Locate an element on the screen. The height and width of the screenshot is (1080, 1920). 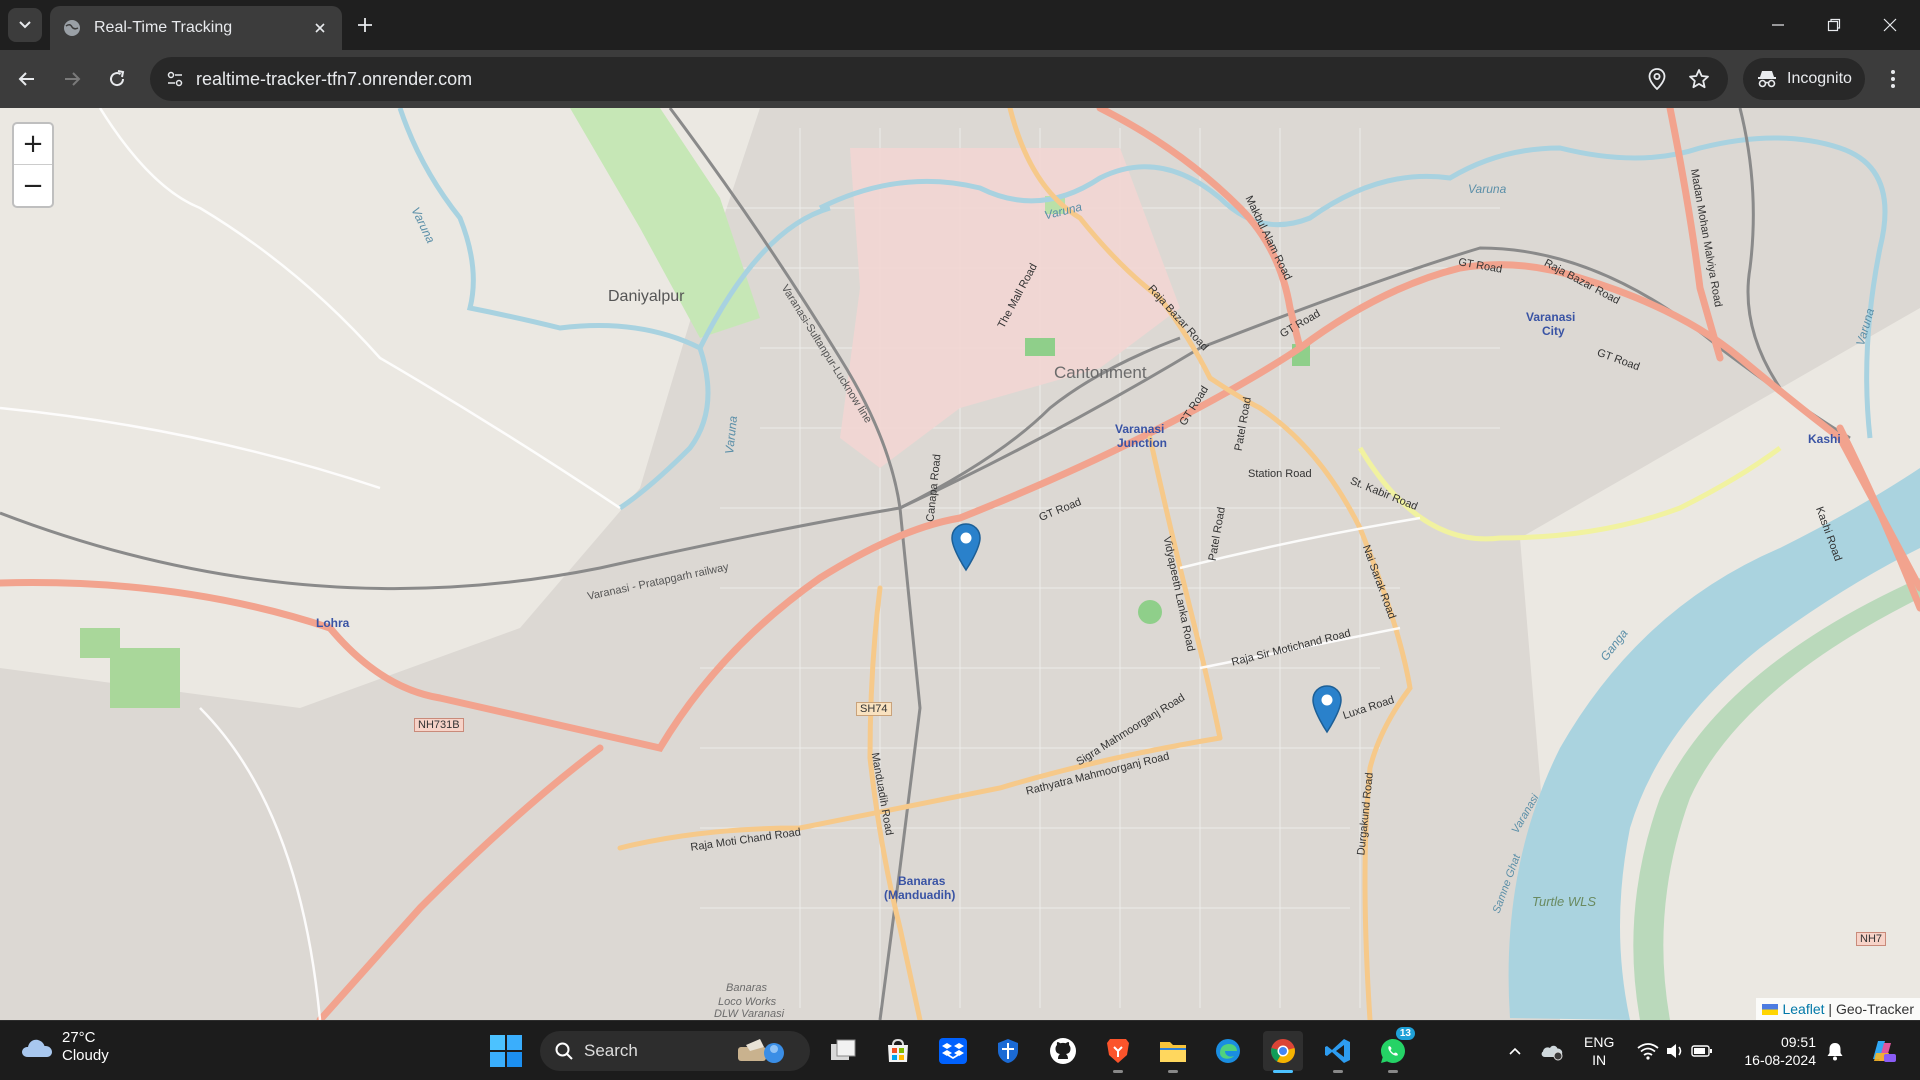
river-label: Varuna is located at coordinates (1487, 189).